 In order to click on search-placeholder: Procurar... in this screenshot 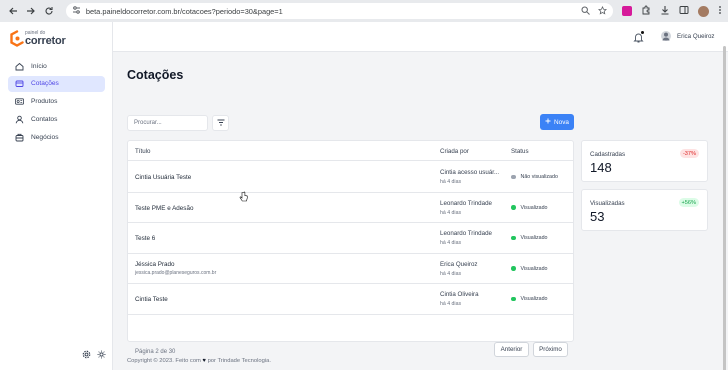, I will do `click(148, 123)`.